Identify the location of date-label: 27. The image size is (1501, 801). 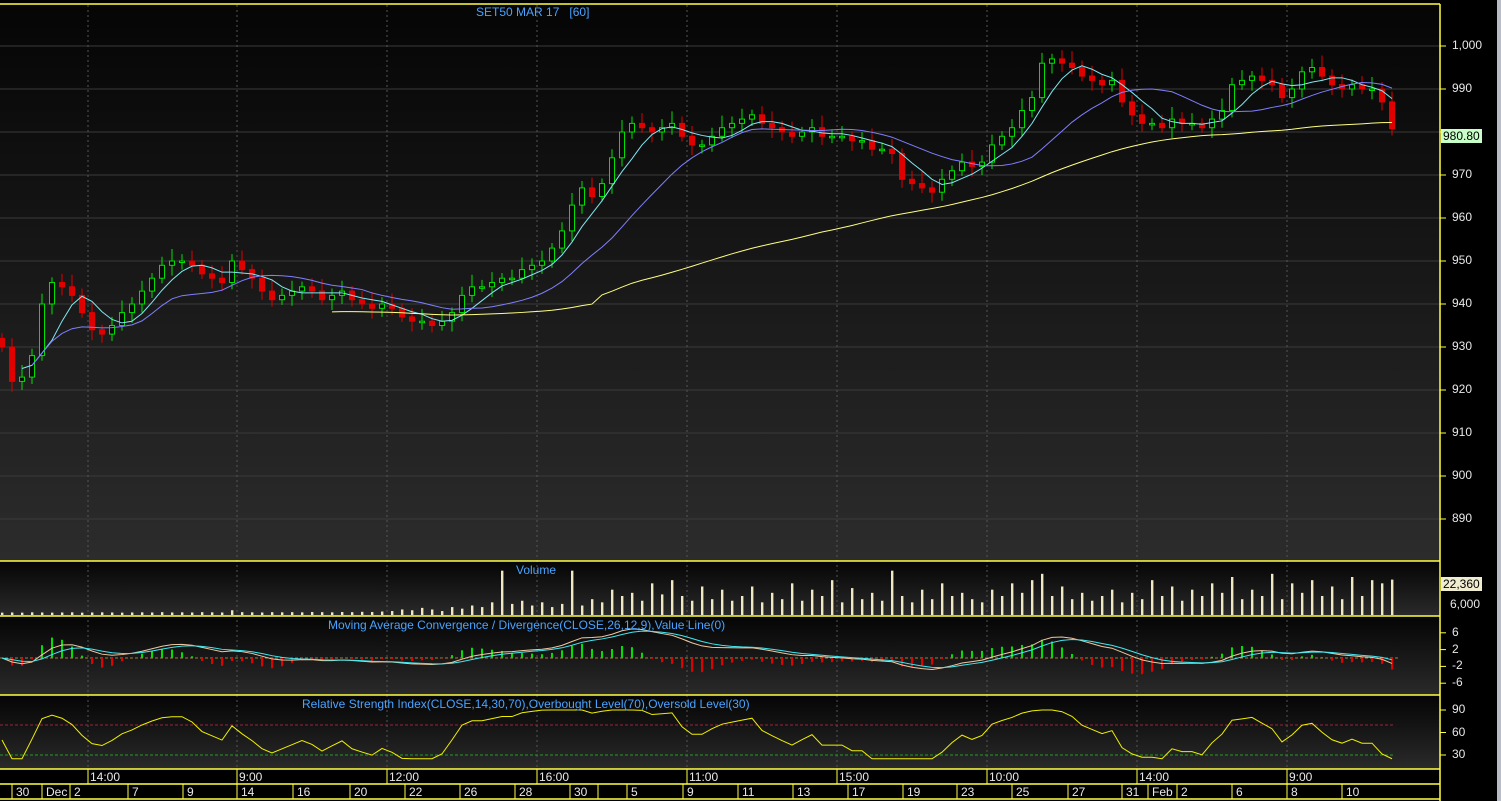
(1079, 792).